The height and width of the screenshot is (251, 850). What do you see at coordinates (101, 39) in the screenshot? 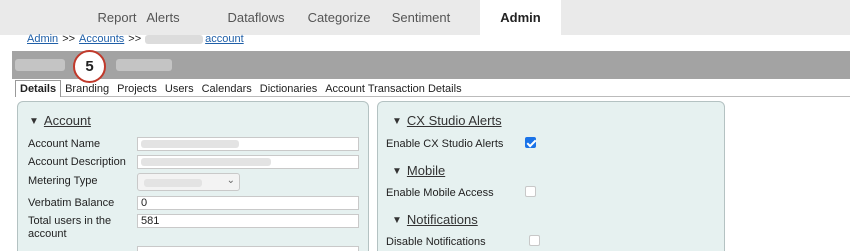
I see `breadcrumb-accounts-link: Accounts` at bounding box center [101, 39].